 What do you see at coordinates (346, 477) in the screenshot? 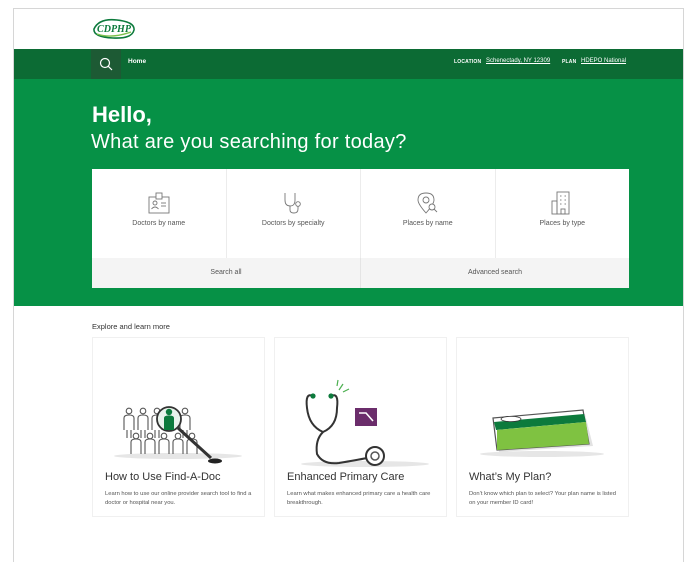
I see `card-title: Enhanced Primary Care` at bounding box center [346, 477].